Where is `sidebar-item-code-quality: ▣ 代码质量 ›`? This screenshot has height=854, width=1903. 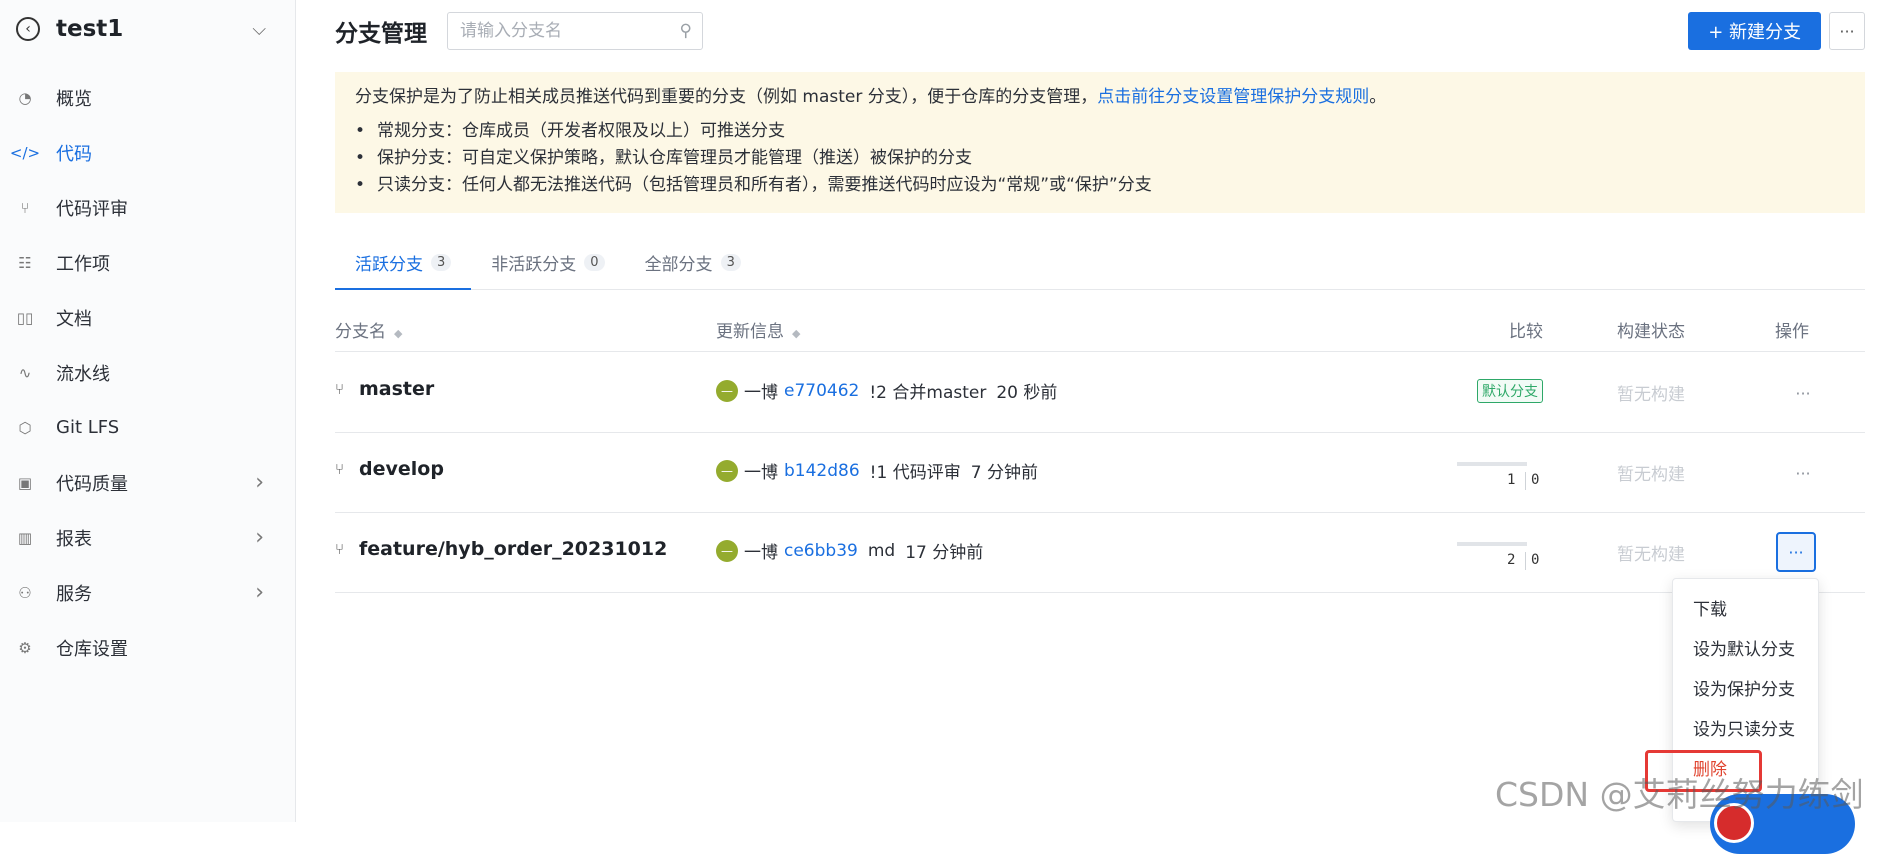
sidebar-item-code-quality: ▣ 代码质量 › is located at coordinates (148, 482).